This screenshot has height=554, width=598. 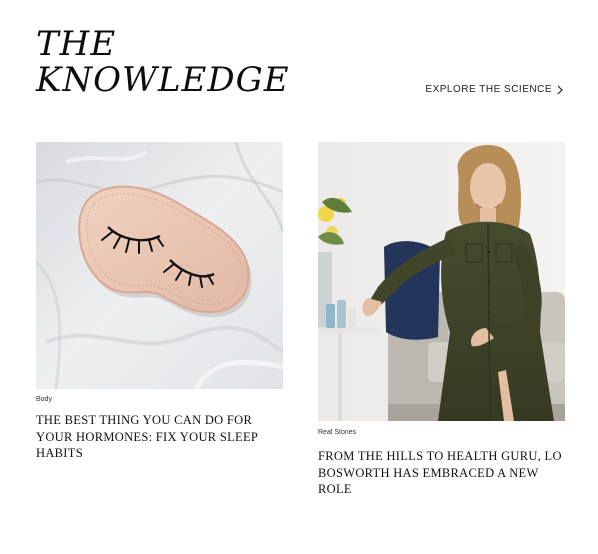 I want to click on section-title: THE KNOWLEDGE, so click(x=163, y=62).